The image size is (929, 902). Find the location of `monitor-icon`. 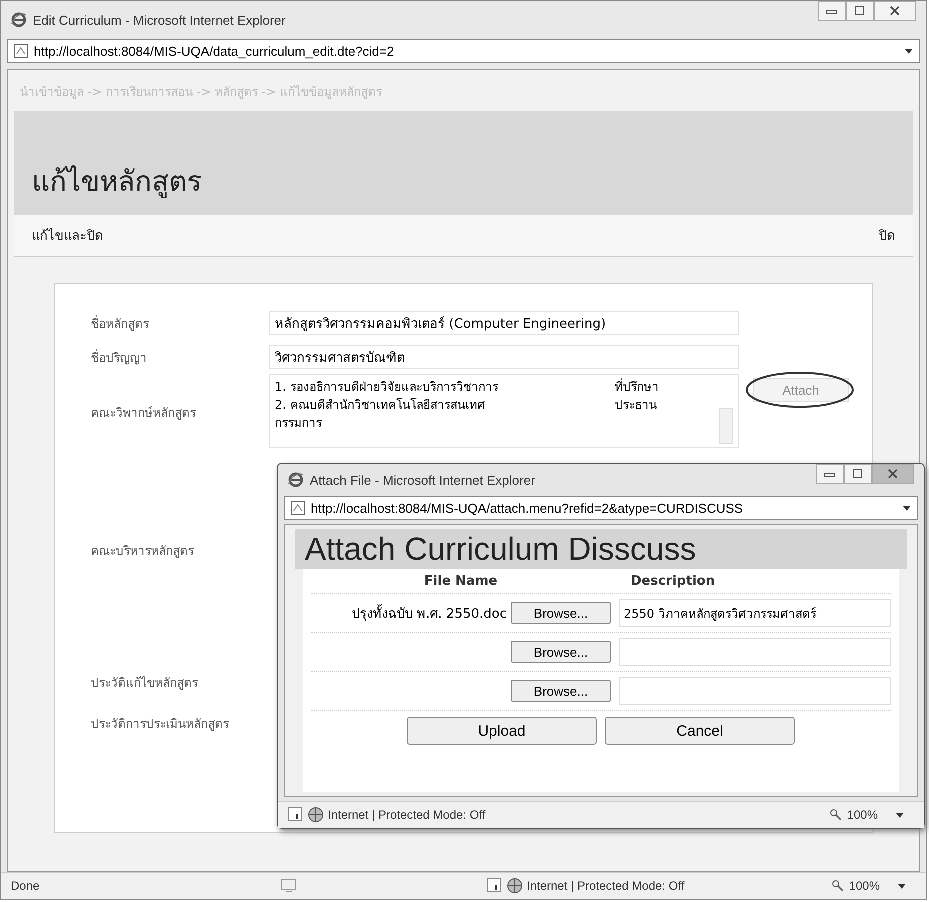

monitor-icon is located at coordinates (289, 886).